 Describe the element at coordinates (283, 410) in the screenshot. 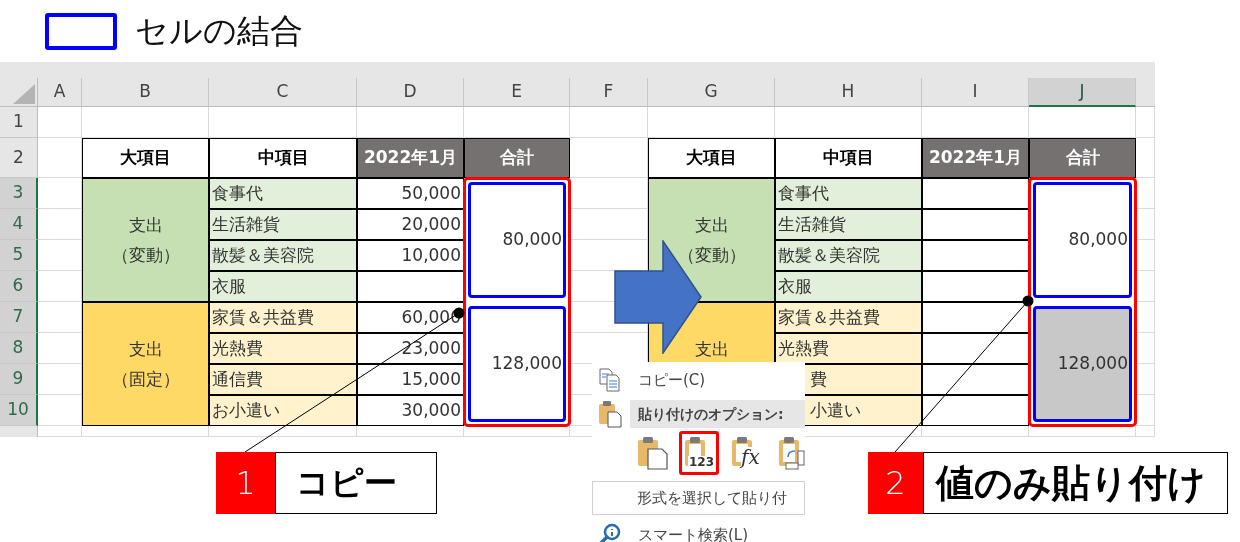

I see `item-cell: お小遣い` at that location.